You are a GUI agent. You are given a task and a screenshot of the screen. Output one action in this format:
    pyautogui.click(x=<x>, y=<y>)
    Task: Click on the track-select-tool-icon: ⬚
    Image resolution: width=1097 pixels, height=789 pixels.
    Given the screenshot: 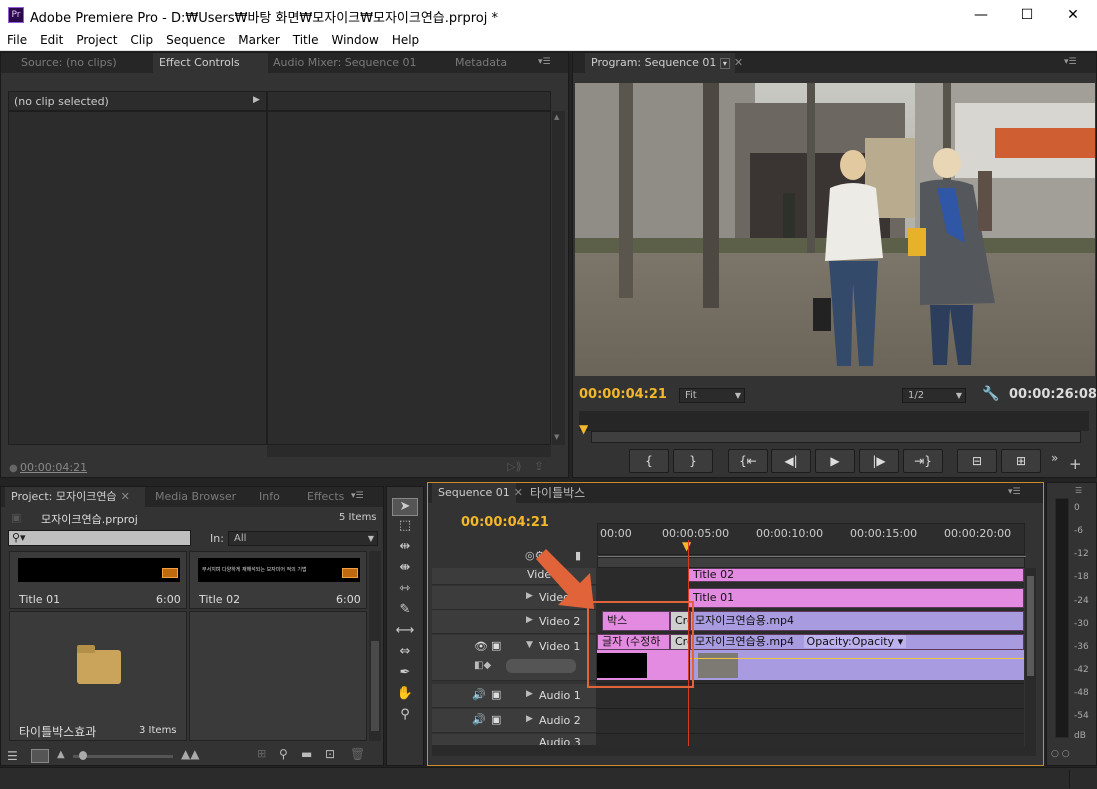 What is the action you would take?
    pyautogui.click(x=405, y=526)
    